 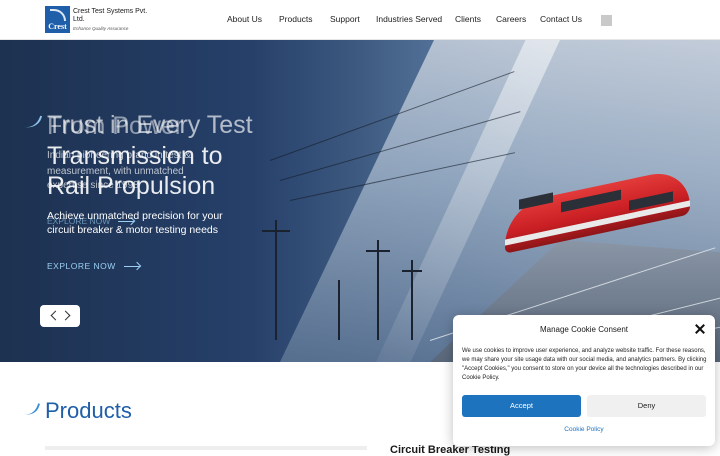 I want to click on deny-button: Deny, so click(x=646, y=406).